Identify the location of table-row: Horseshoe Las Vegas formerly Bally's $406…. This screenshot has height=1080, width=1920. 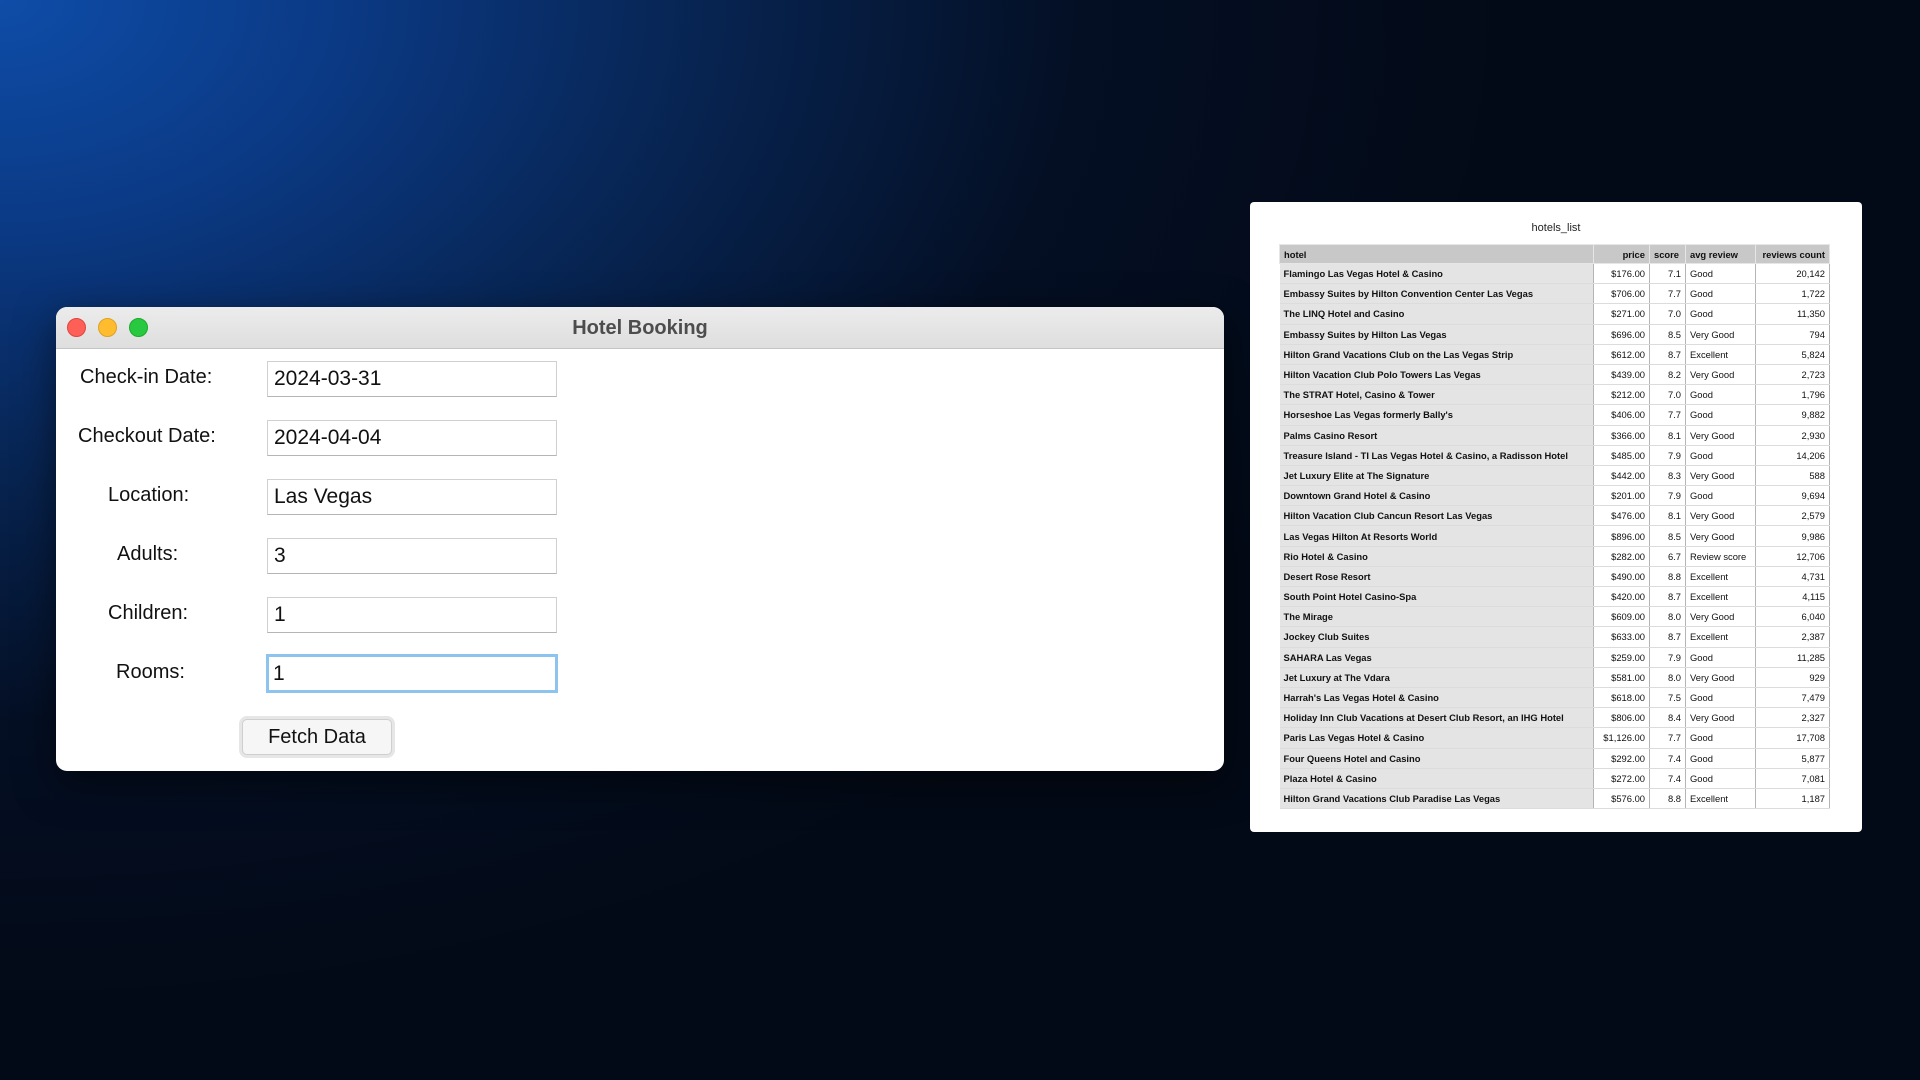
(1554, 415).